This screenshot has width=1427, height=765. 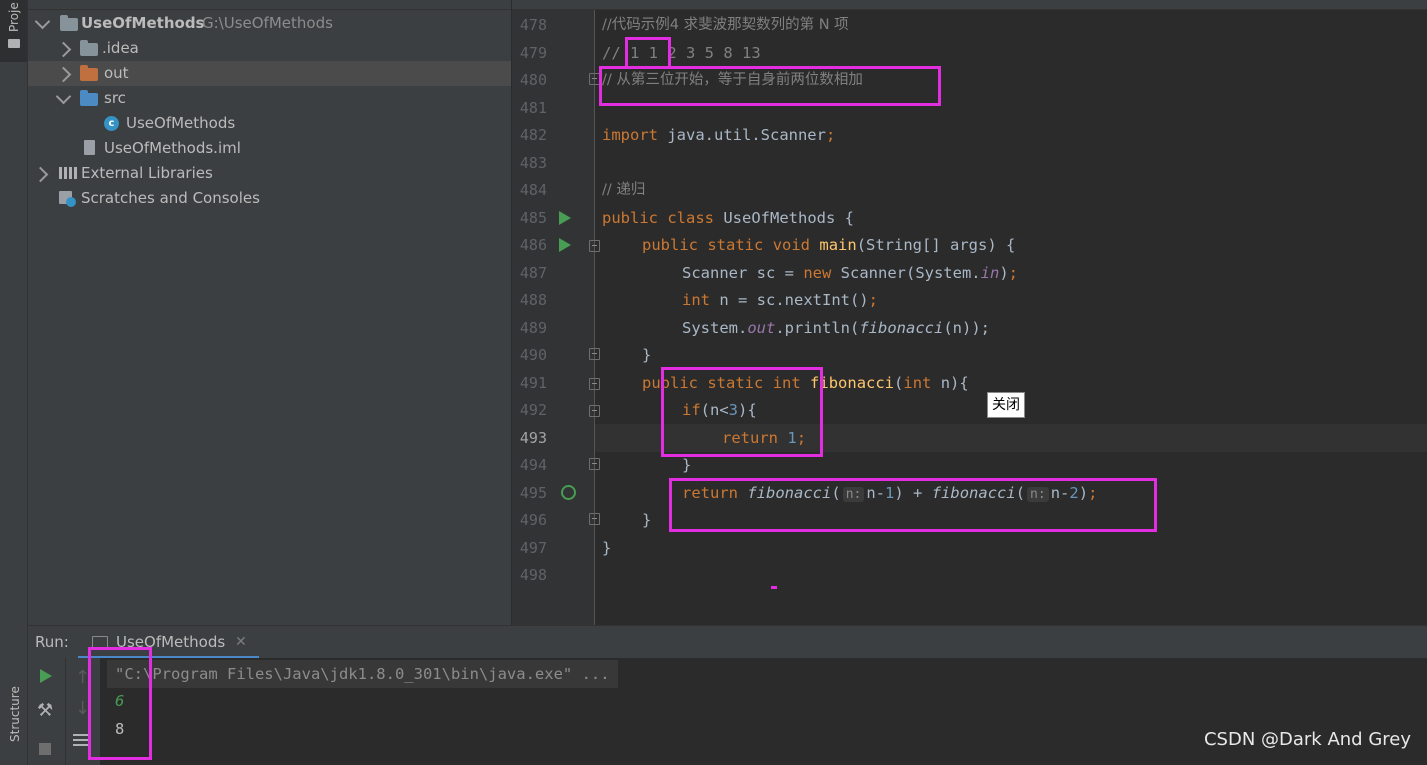 What do you see at coordinates (120, 703) in the screenshot?
I see `annotation-box-output` at bounding box center [120, 703].